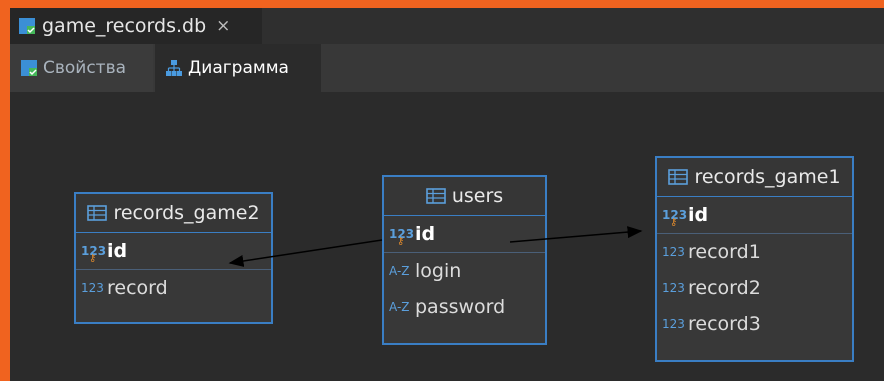 The height and width of the screenshot is (381, 884). Describe the element at coordinates (174, 68) in the screenshot. I see `diagram-icon` at that location.